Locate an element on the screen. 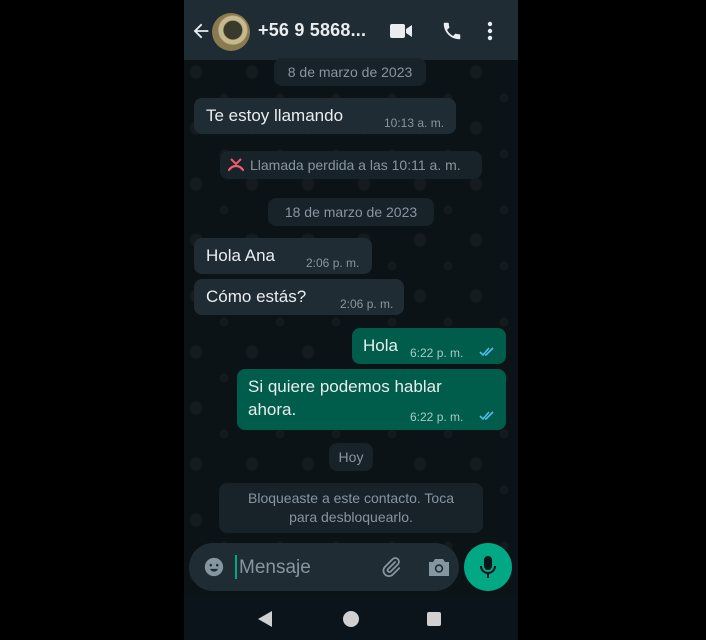 Image resolution: width=706 pixels, height=640 pixels. message-text: Hola Ana is located at coordinates (240, 255).